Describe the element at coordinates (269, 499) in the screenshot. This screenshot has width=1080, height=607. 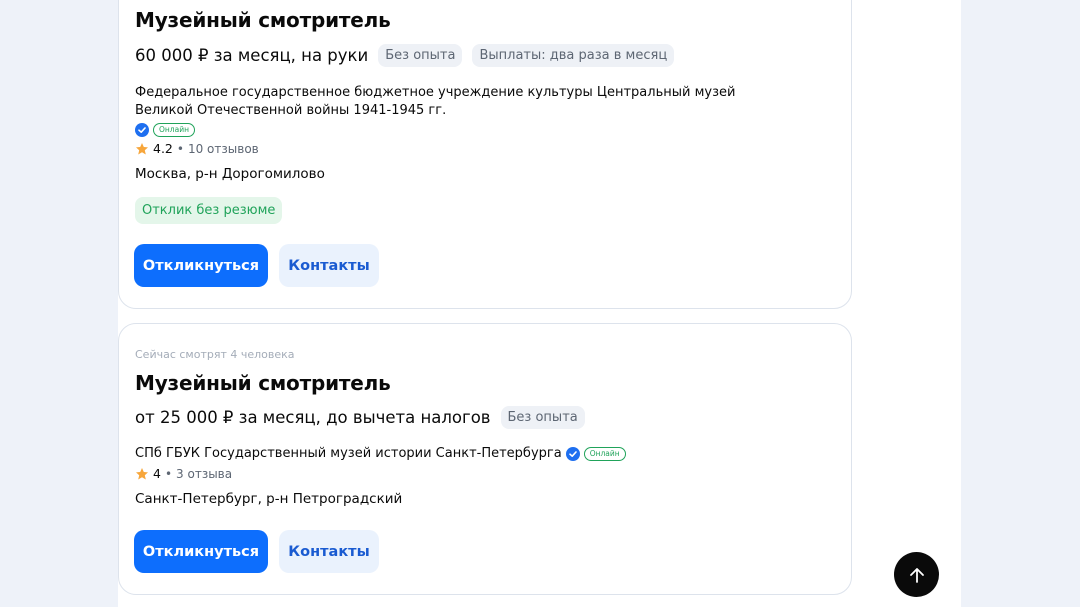
I see `vacancy-location: Санкт-Петербург, р-н Петроградский` at that location.